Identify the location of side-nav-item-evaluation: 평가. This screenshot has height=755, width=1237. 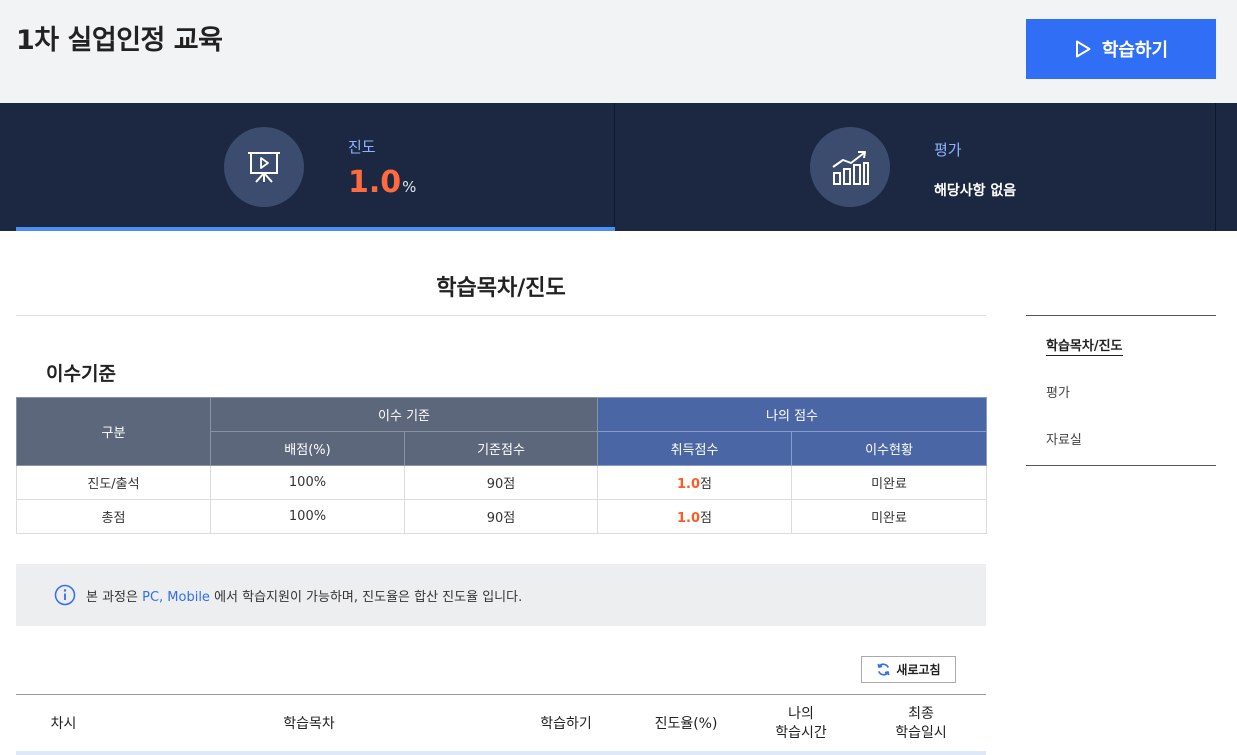
(1058, 391).